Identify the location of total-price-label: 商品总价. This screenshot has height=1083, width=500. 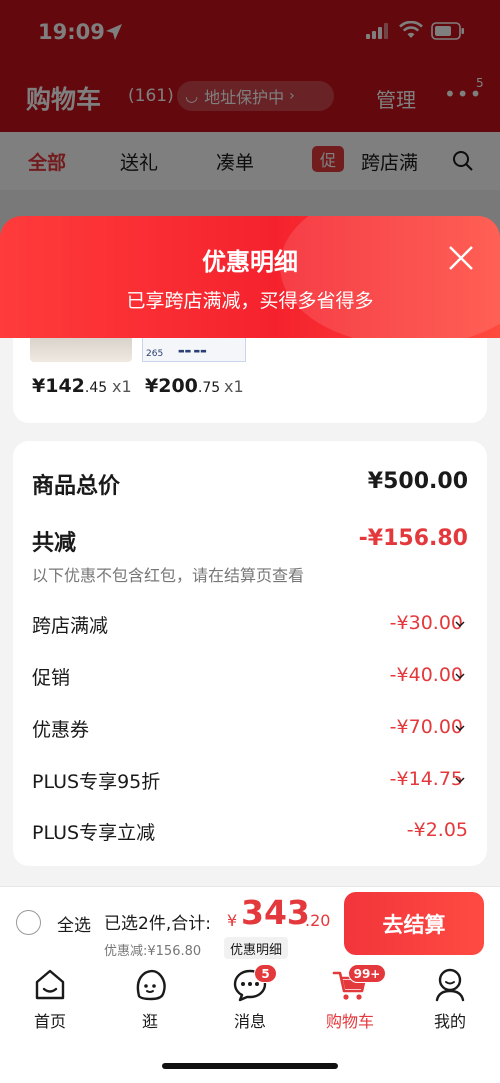
(76, 486).